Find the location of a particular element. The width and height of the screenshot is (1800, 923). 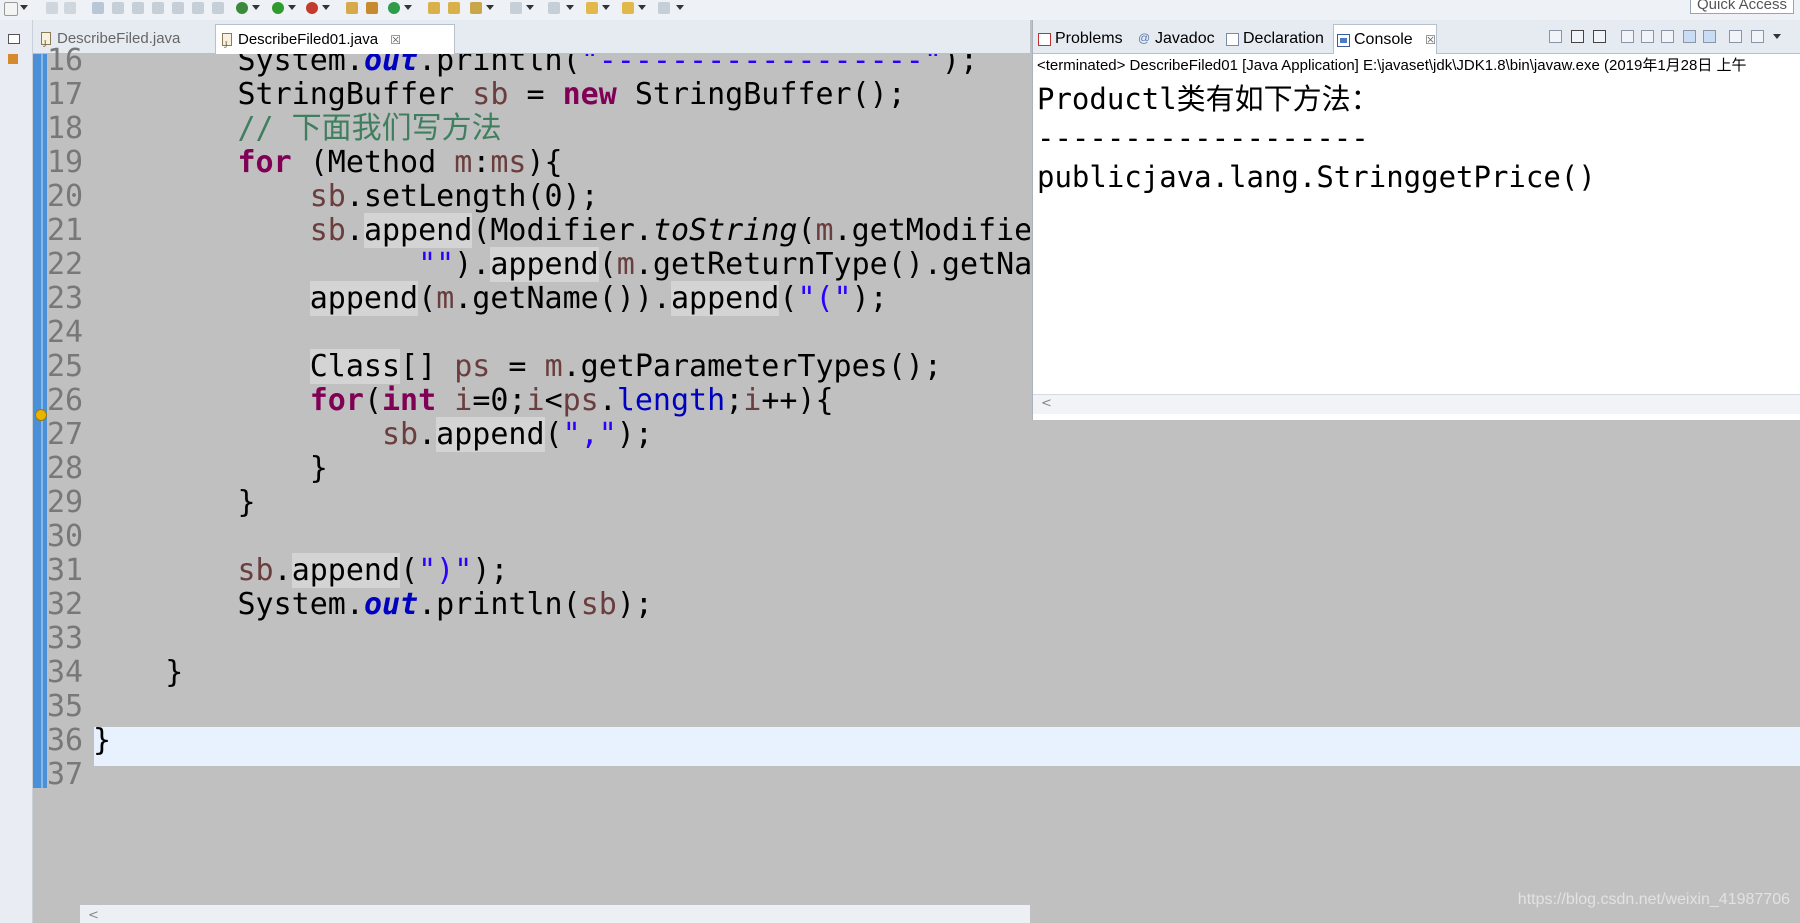

remove-all-icon is located at coordinates (1599, 36).